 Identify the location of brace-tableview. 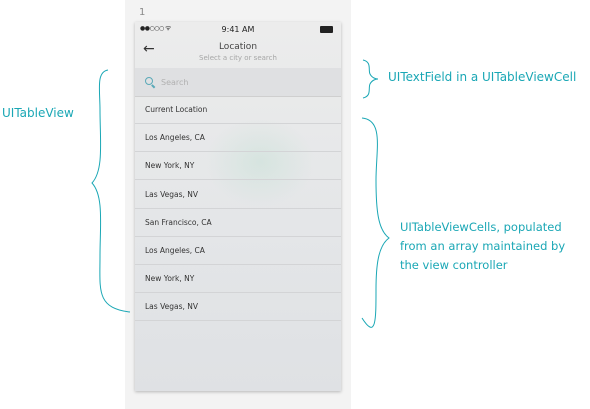
(111, 191).